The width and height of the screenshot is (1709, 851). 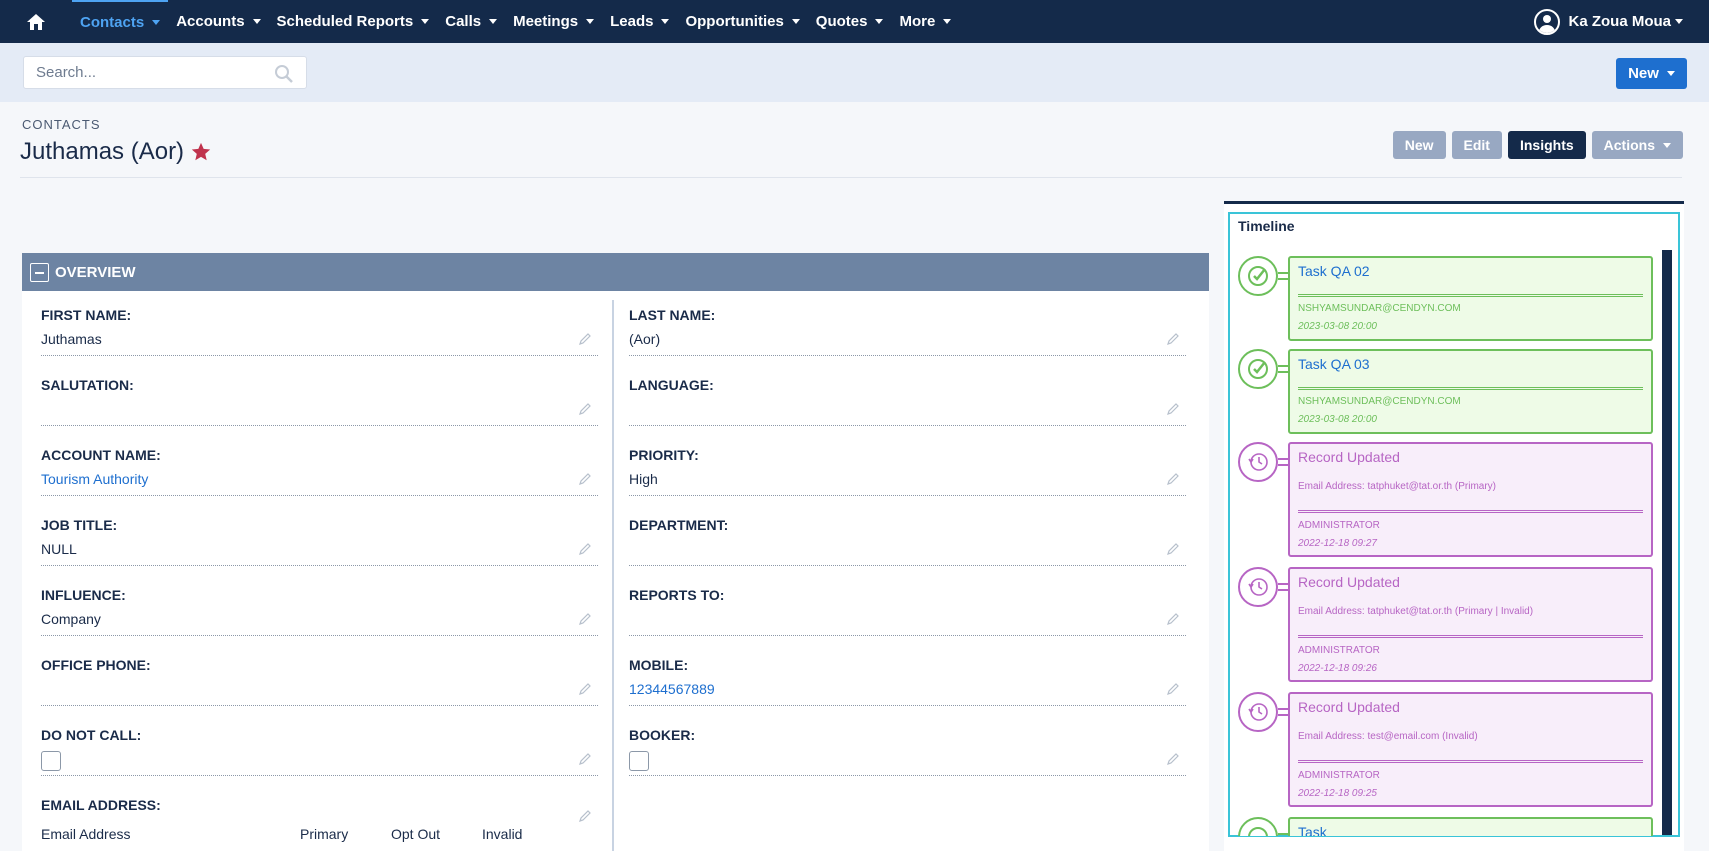 What do you see at coordinates (925, 21) in the screenshot?
I see `nav-more: More` at bounding box center [925, 21].